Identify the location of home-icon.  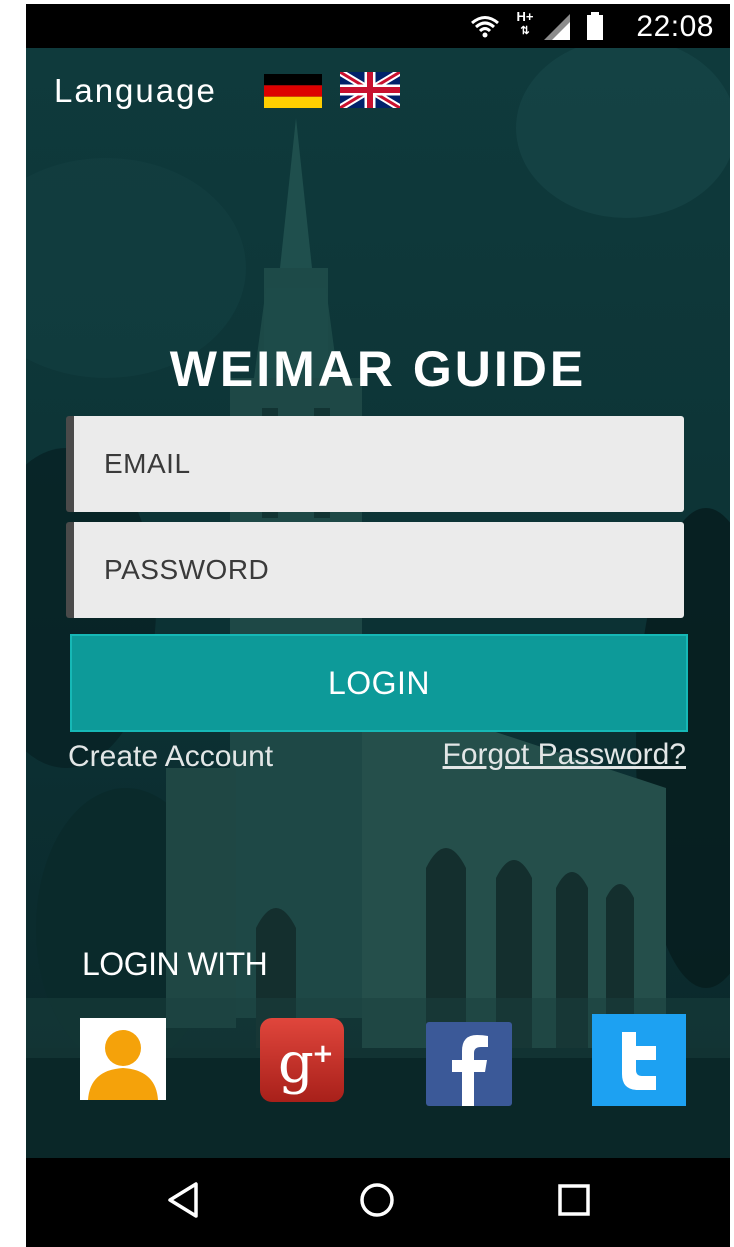
(377, 1200).